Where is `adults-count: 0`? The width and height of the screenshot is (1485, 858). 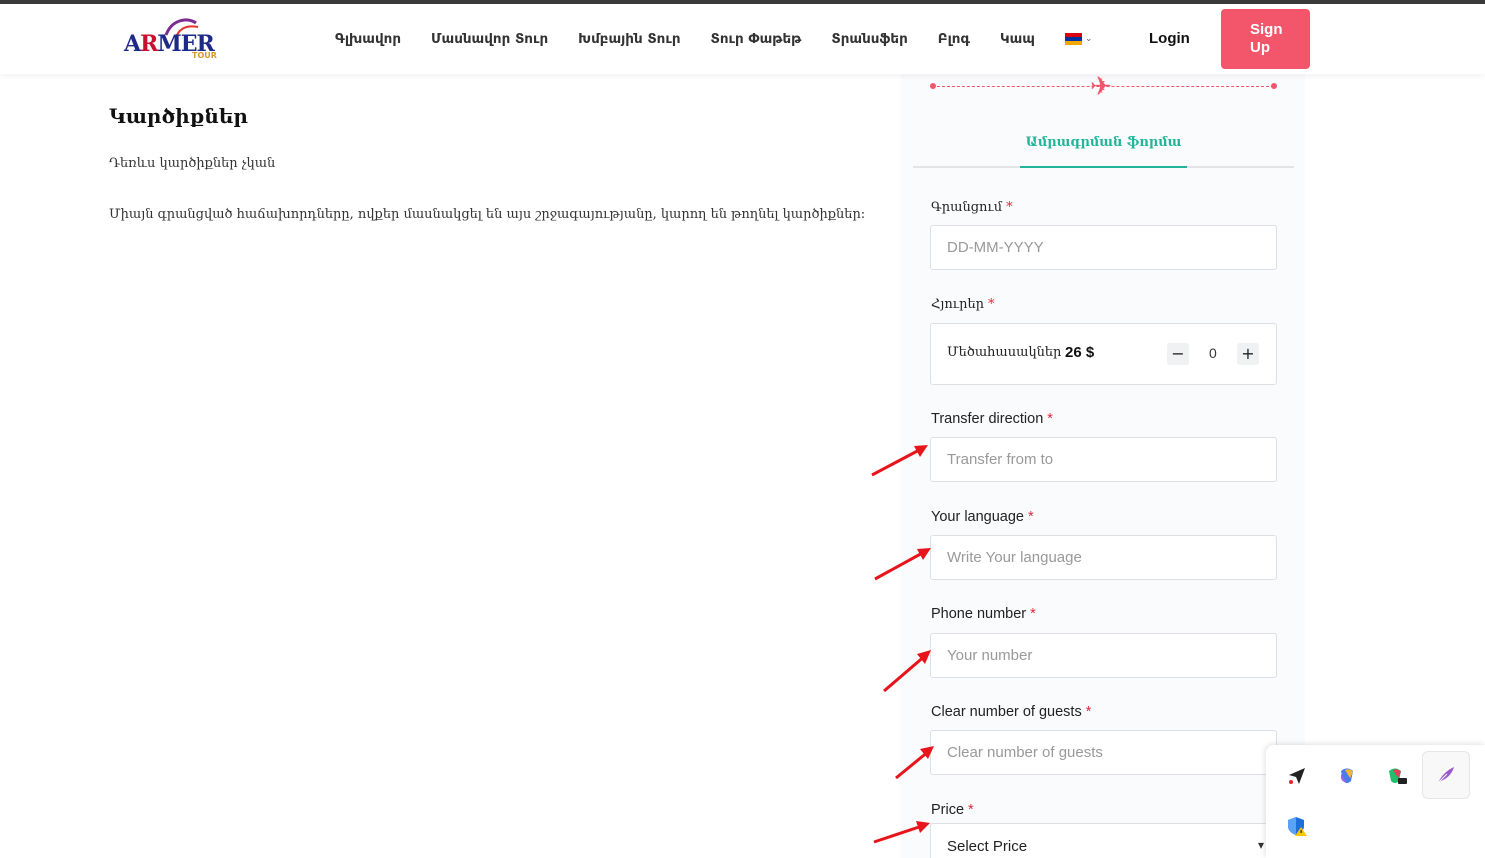
adults-count: 0 is located at coordinates (1213, 353).